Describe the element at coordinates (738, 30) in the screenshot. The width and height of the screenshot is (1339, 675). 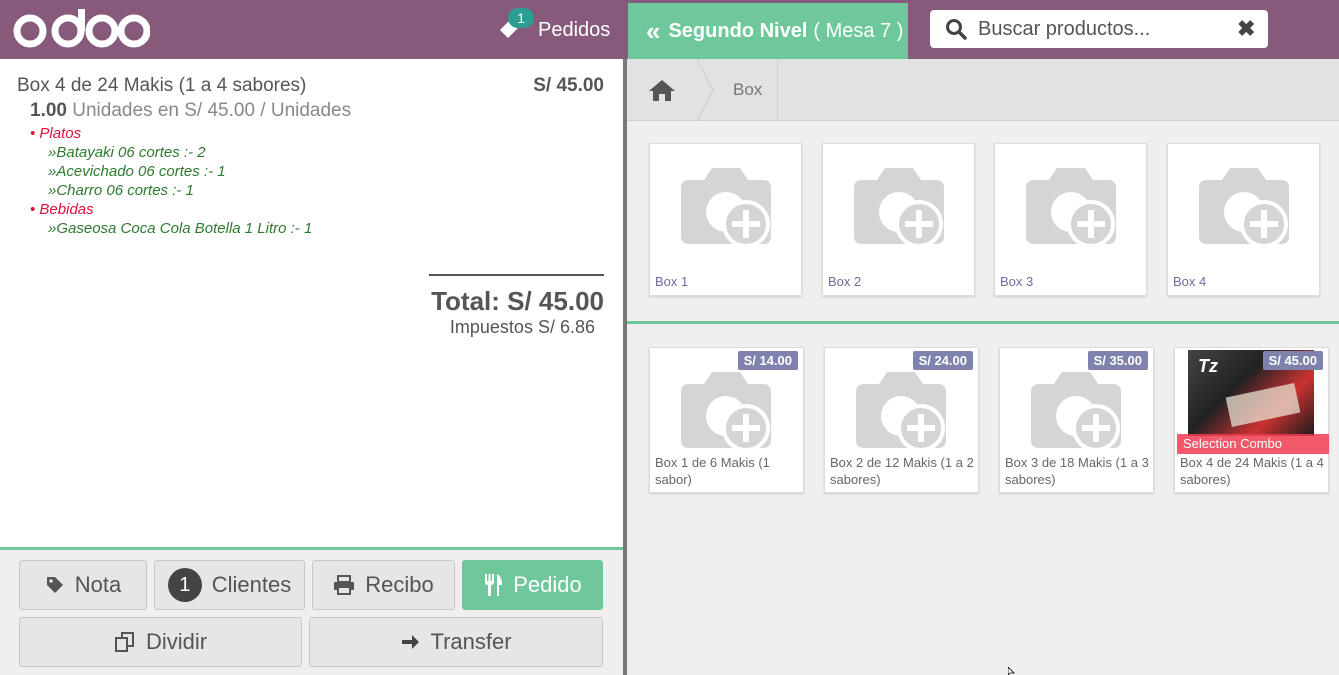
I see `floor-level: Segundo Nivel` at that location.